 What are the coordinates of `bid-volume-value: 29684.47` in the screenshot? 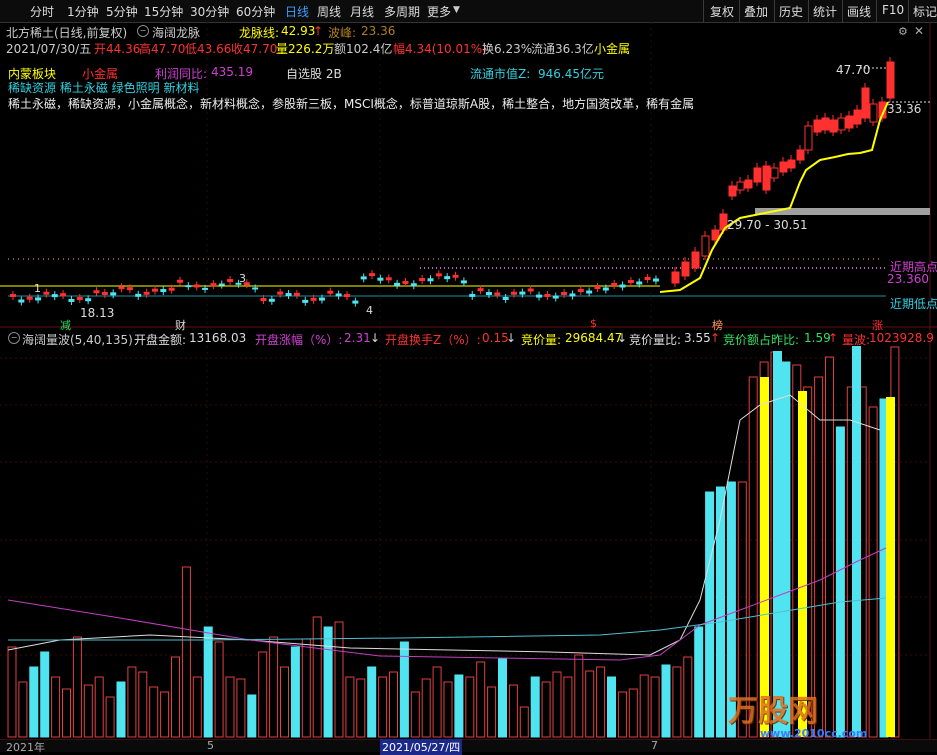 It's located at (594, 338).